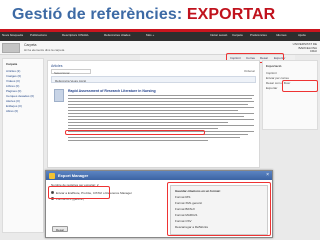  I want to click on highlight-record, so click(135, 132).